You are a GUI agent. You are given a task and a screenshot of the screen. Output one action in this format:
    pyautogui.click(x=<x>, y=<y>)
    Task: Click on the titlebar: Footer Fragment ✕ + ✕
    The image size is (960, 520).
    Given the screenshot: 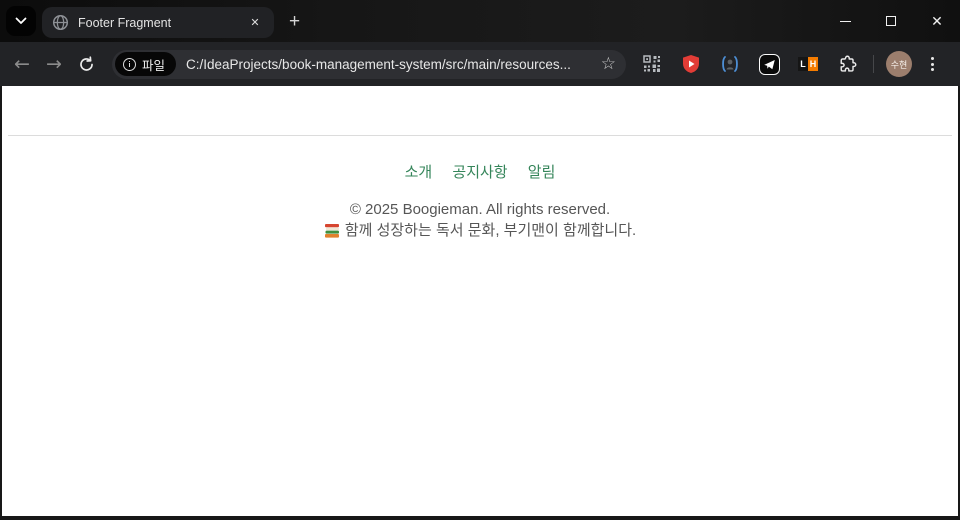 What is the action you would take?
    pyautogui.click(x=480, y=21)
    